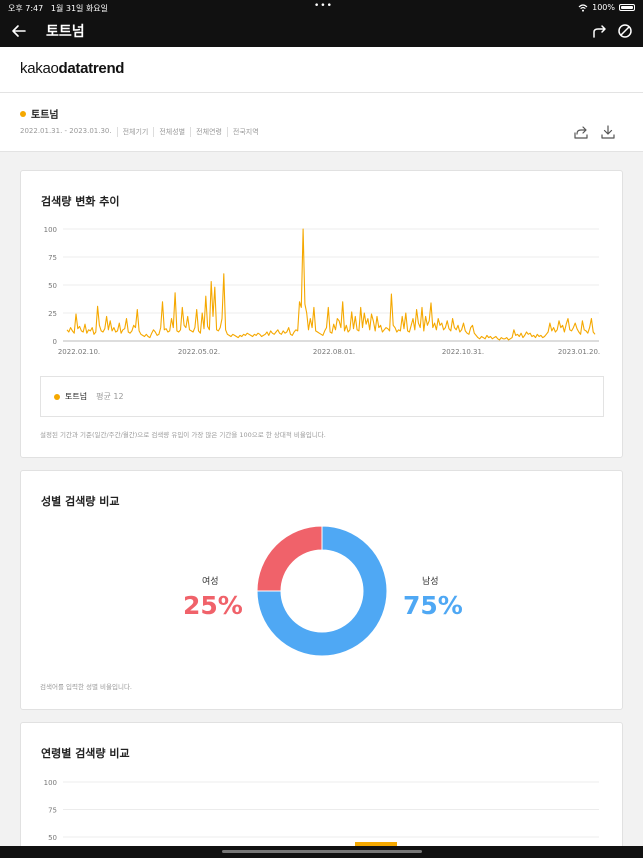 This screenshot has height=858, width=643. What do you see at coordinates (321, 31) in the screenshot?
I see `top-nav-bar: 토트넘` at bounding box center [321, 31].